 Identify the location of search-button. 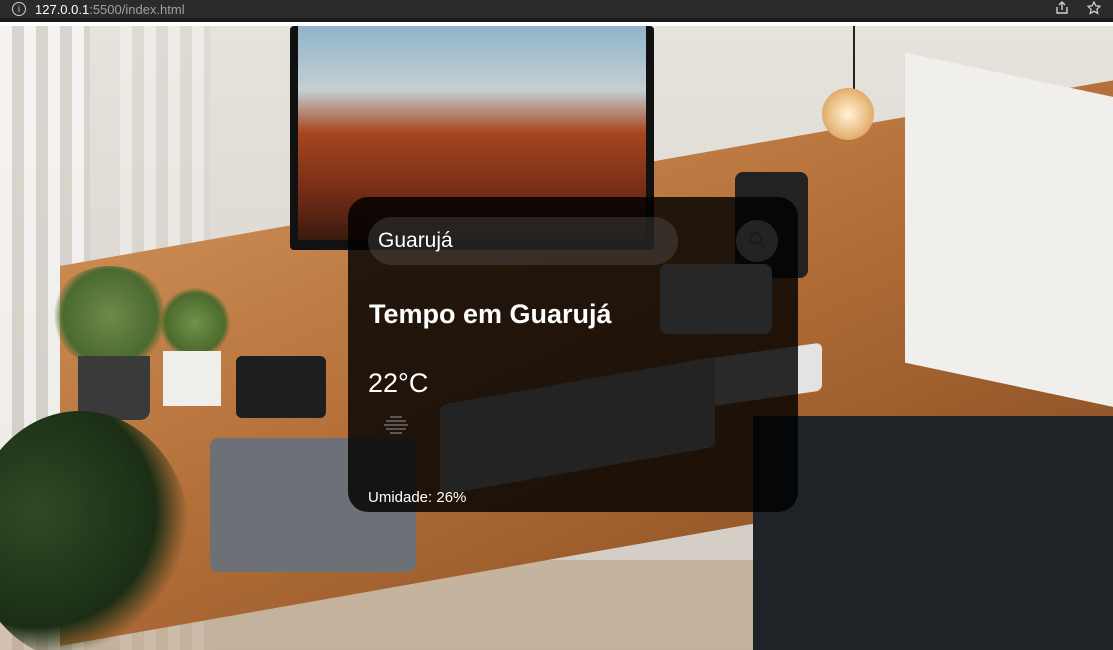
(757, 241).